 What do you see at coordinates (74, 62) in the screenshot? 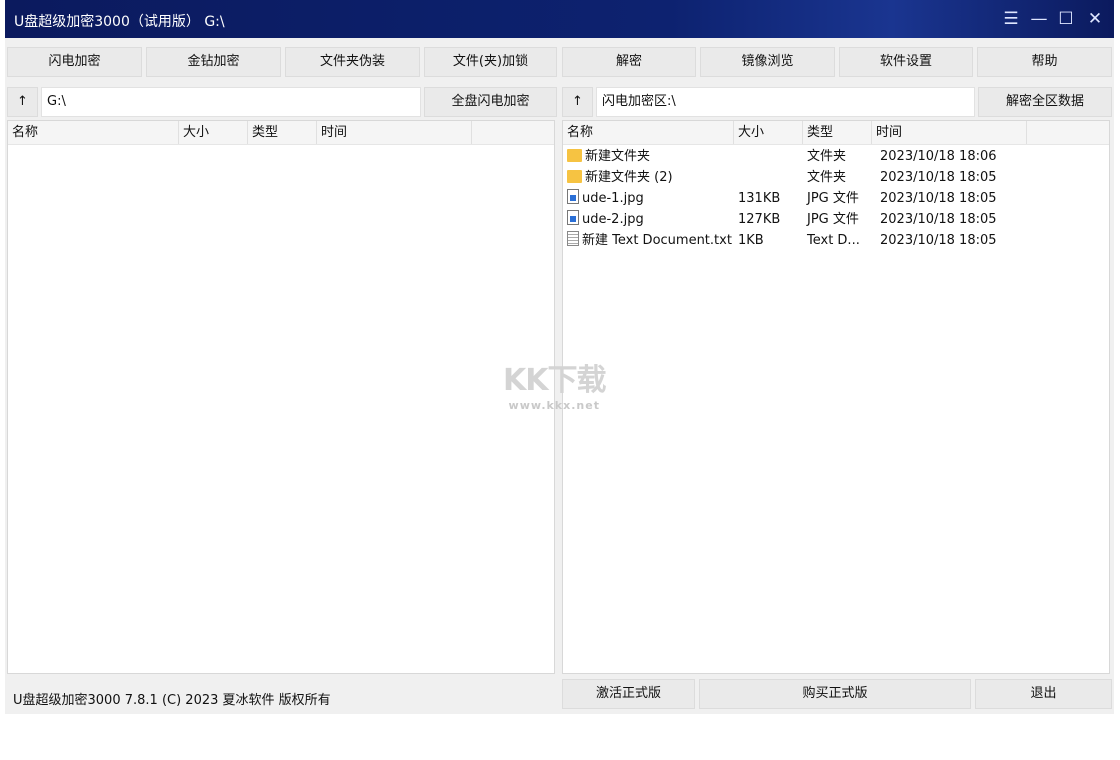
I see `flash-encrypt-button: 闪电加密` at bounding box center [74, 62].